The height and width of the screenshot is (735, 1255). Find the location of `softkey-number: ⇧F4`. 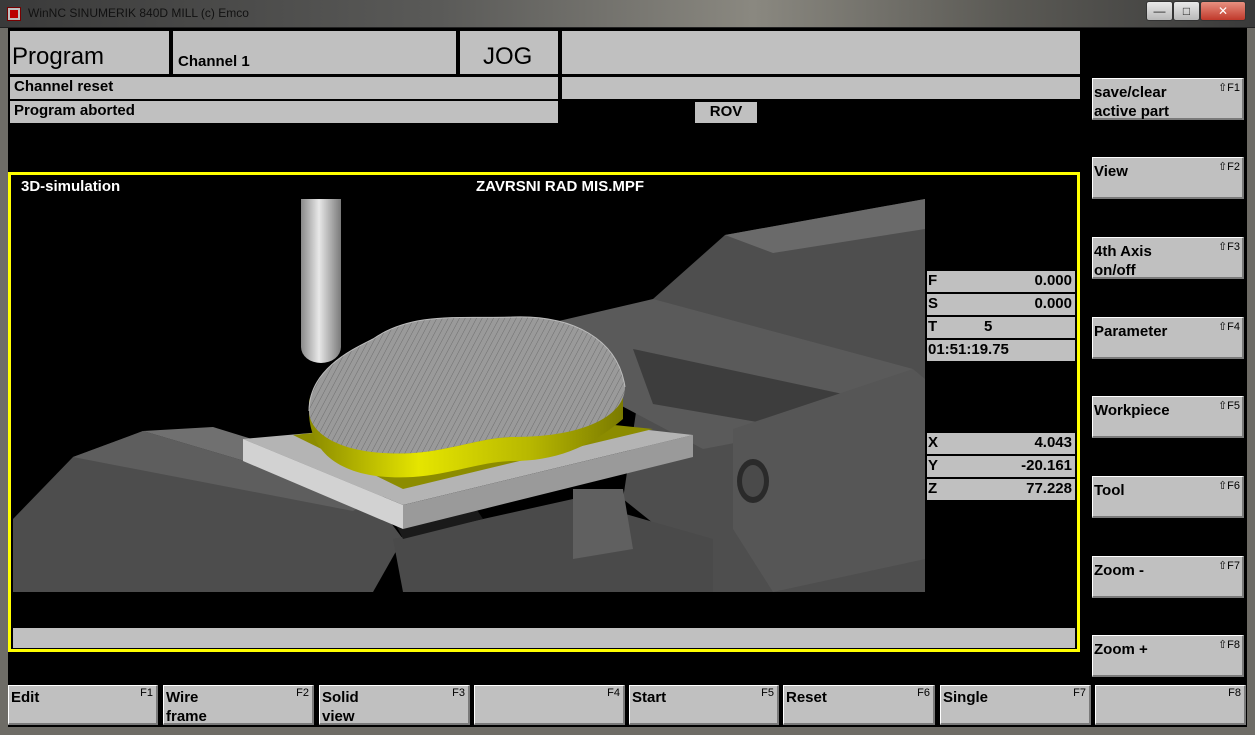

softkey-number: ⇧F4 is located at coordinates (1228, 327).